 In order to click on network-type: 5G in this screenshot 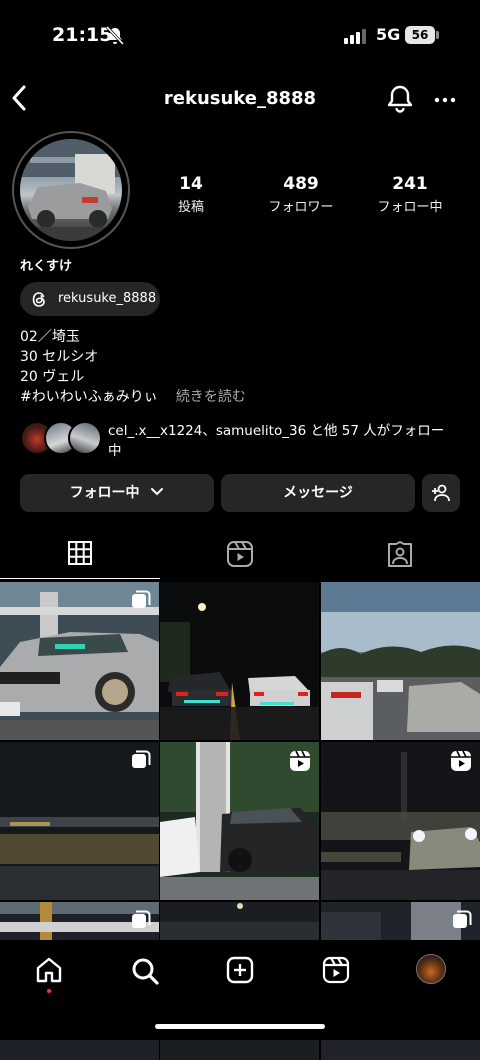, I will do `click(388, 34)`.